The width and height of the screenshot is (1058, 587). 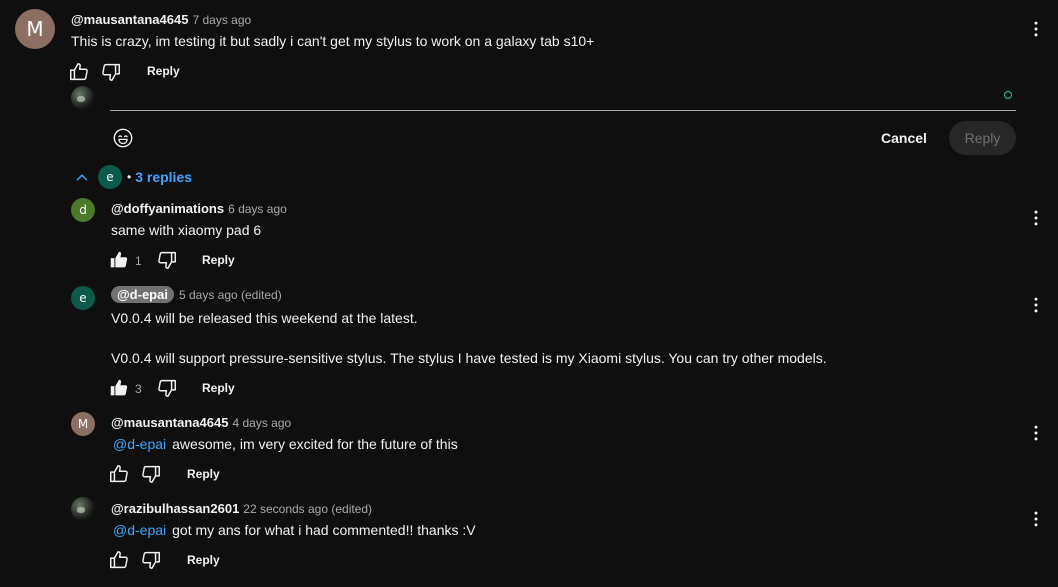 I want to click on chevron-up-icon, so click(x=82, y=177).